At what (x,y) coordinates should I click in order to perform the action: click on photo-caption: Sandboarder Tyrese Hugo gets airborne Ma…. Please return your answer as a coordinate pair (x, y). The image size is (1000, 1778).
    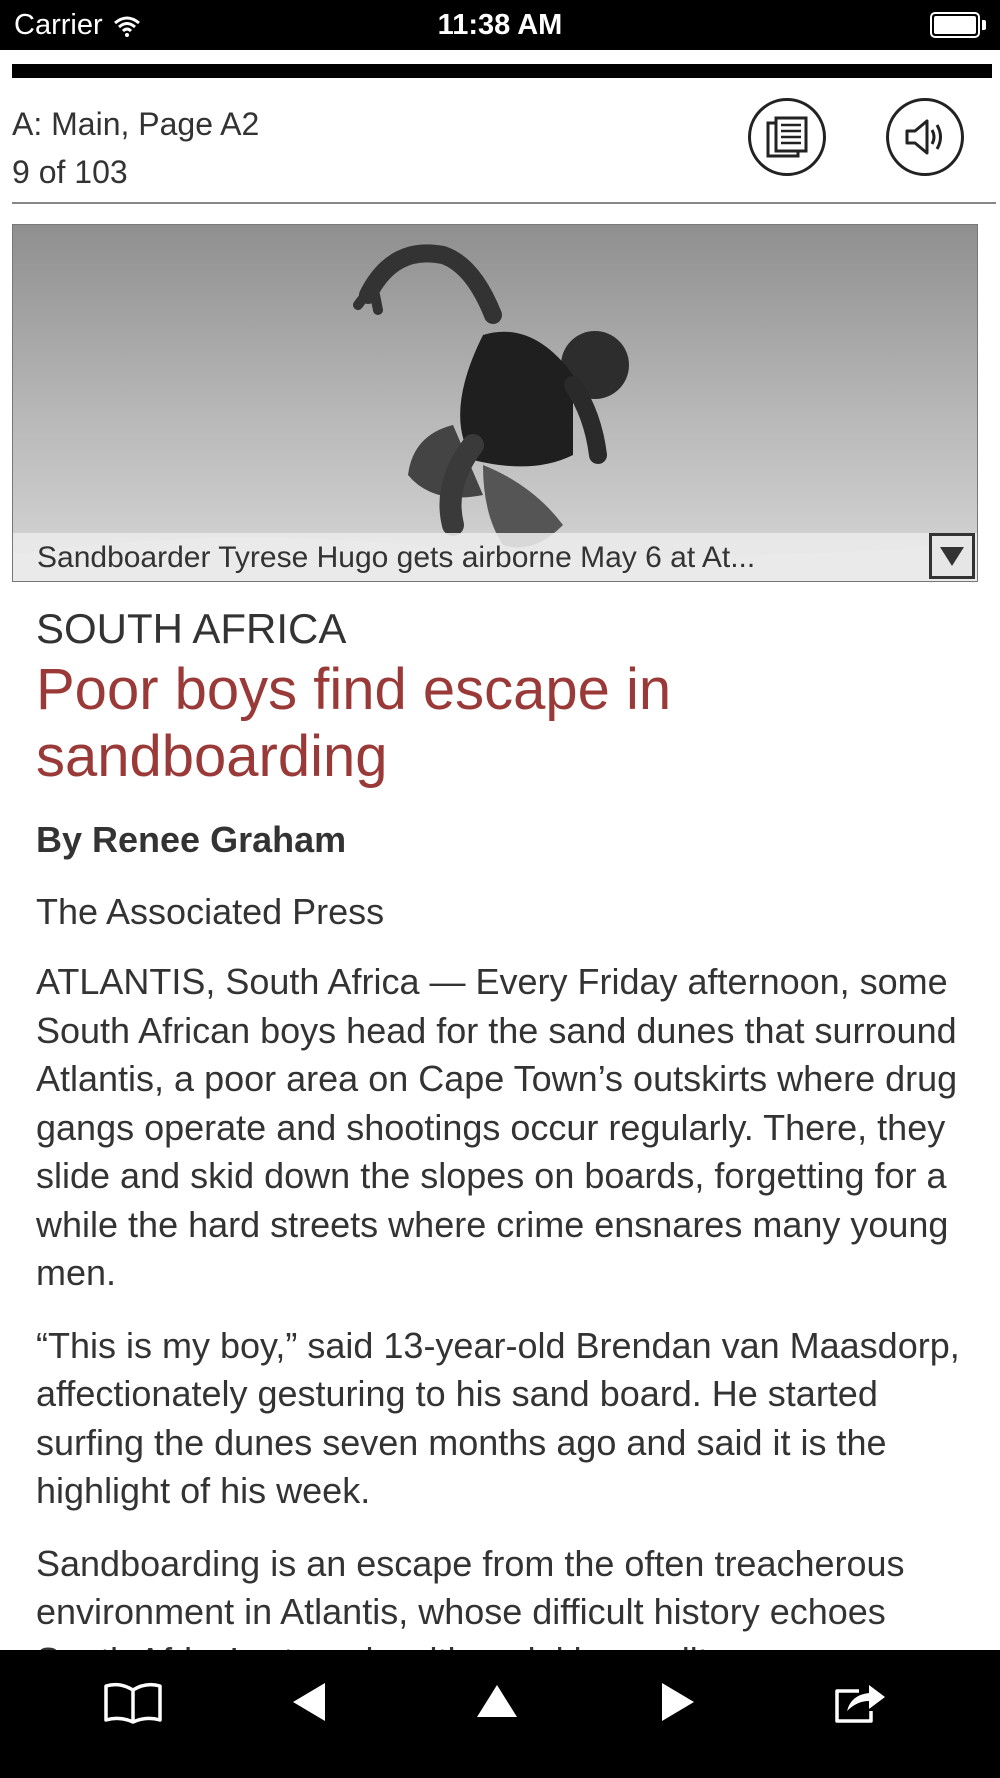
    Looking at the image, I should click on (396, 557).